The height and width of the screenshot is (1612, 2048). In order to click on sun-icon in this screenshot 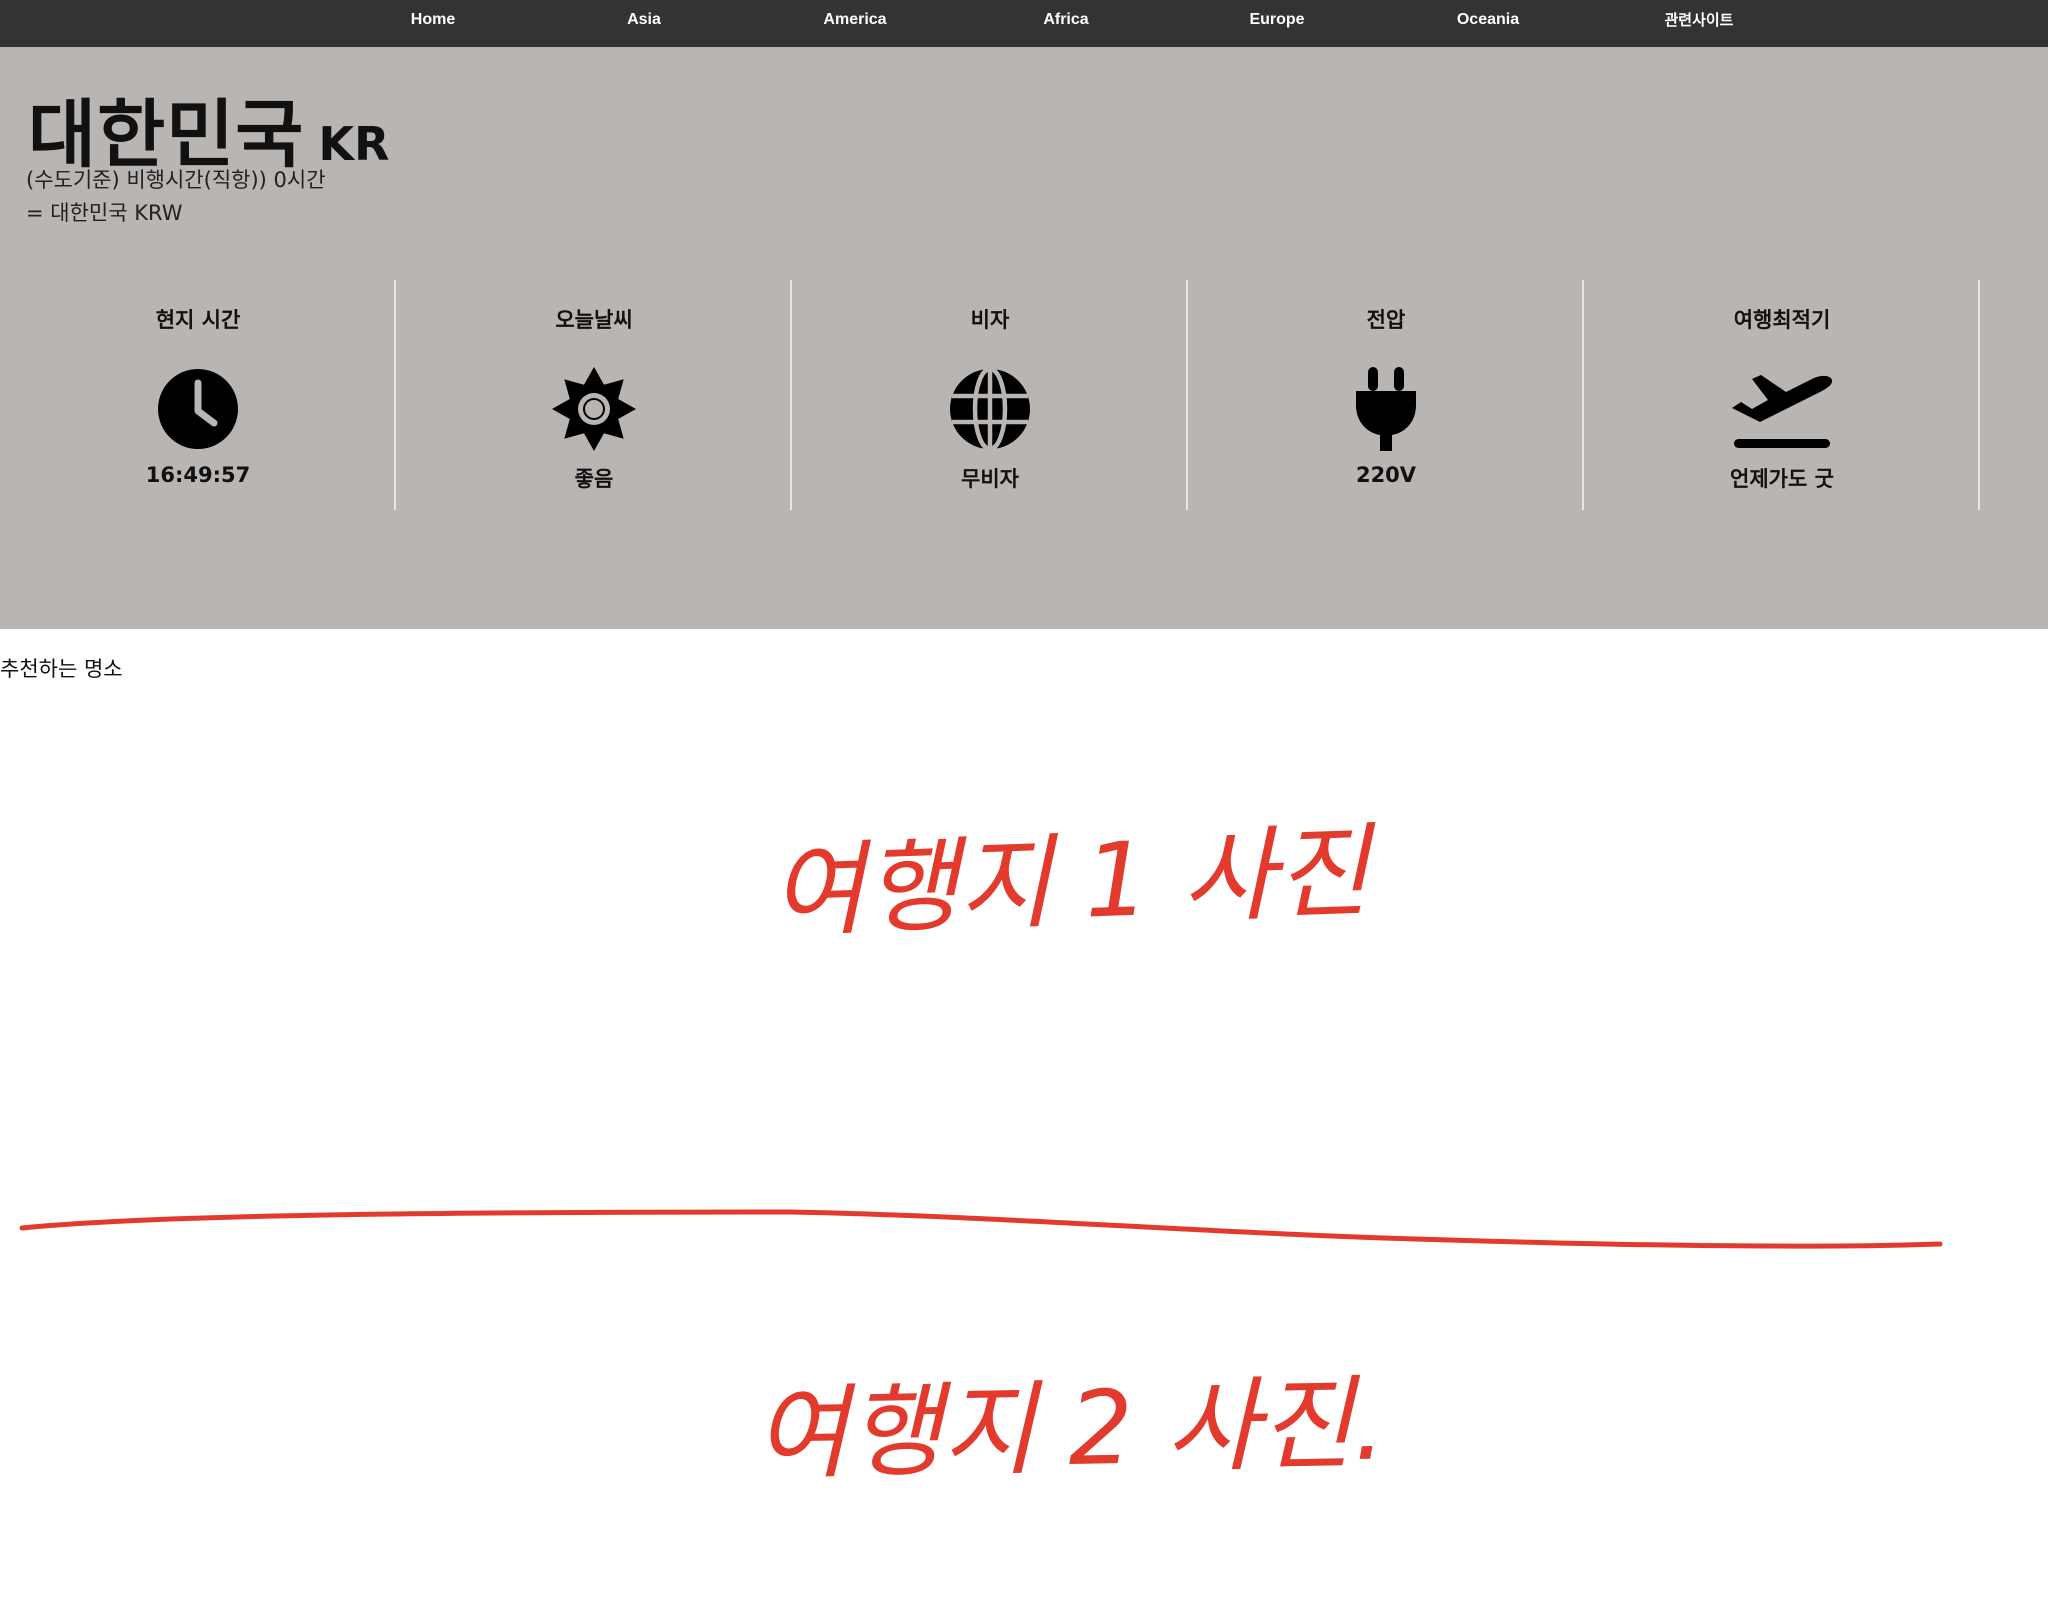, I will do `click(594, 409)`.